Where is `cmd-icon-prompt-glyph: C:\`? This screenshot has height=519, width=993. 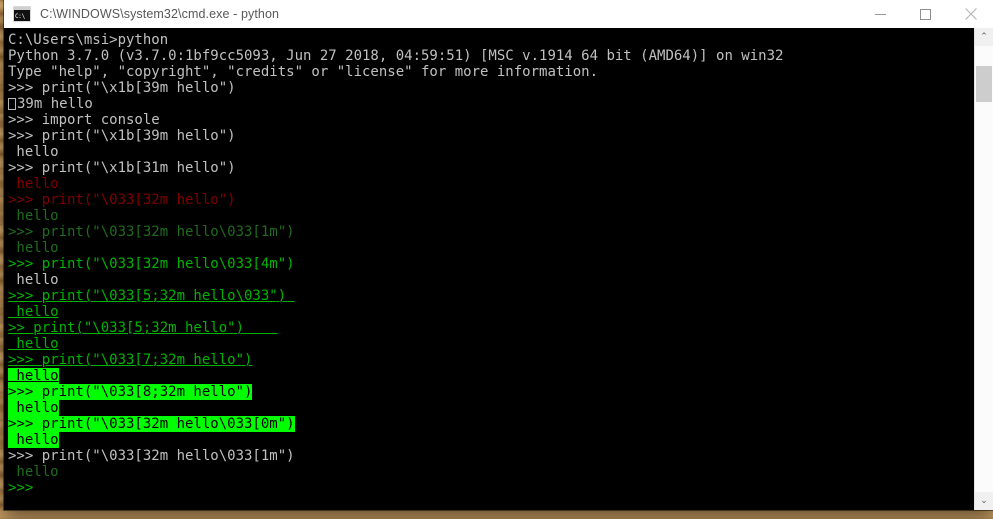
cmd-icon-prompt-glyph: C:\ is located at coordinates (20, 16).